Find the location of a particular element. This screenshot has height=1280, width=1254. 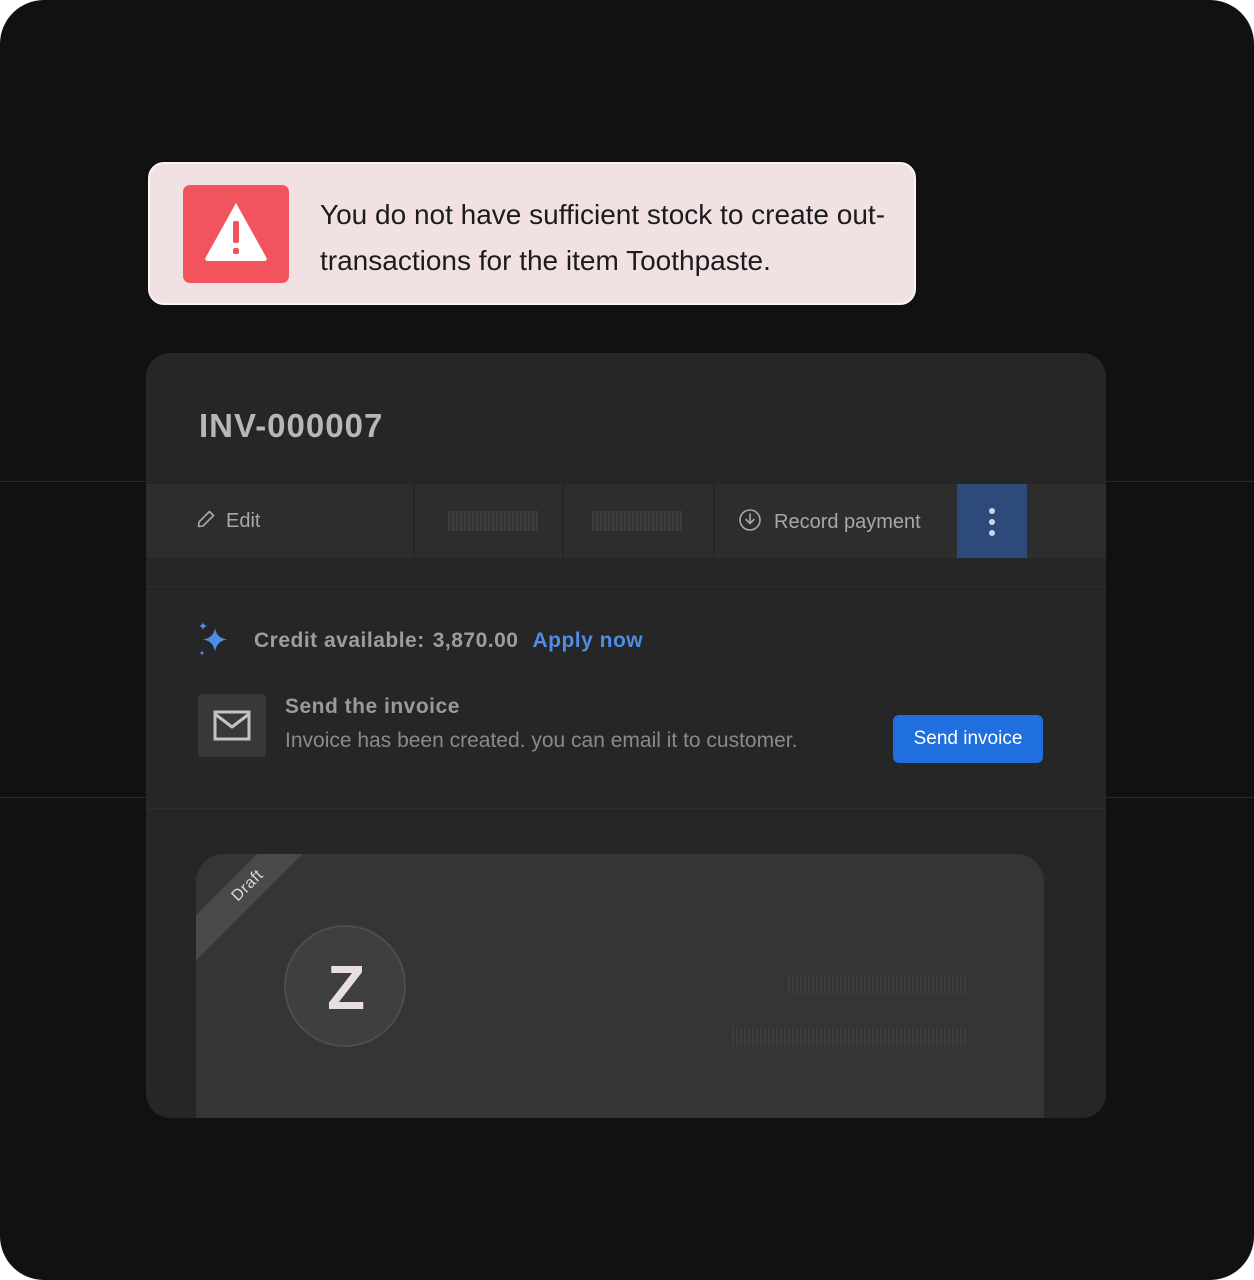

record-payment-button: Record payment is located at coordinates (829, 522).